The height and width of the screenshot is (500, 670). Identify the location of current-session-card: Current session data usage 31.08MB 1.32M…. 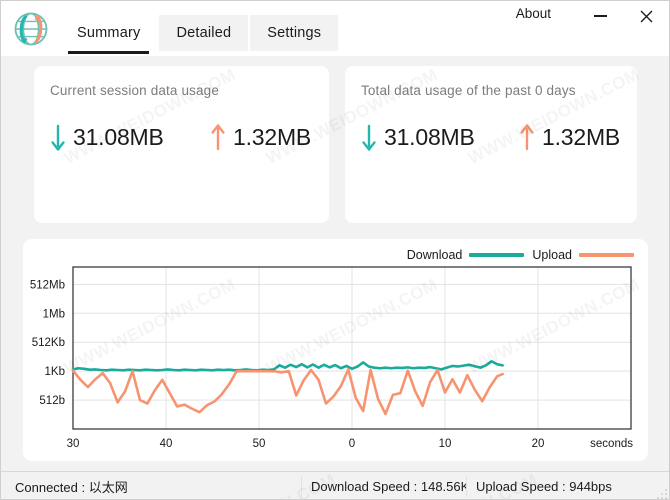
(181, 144).